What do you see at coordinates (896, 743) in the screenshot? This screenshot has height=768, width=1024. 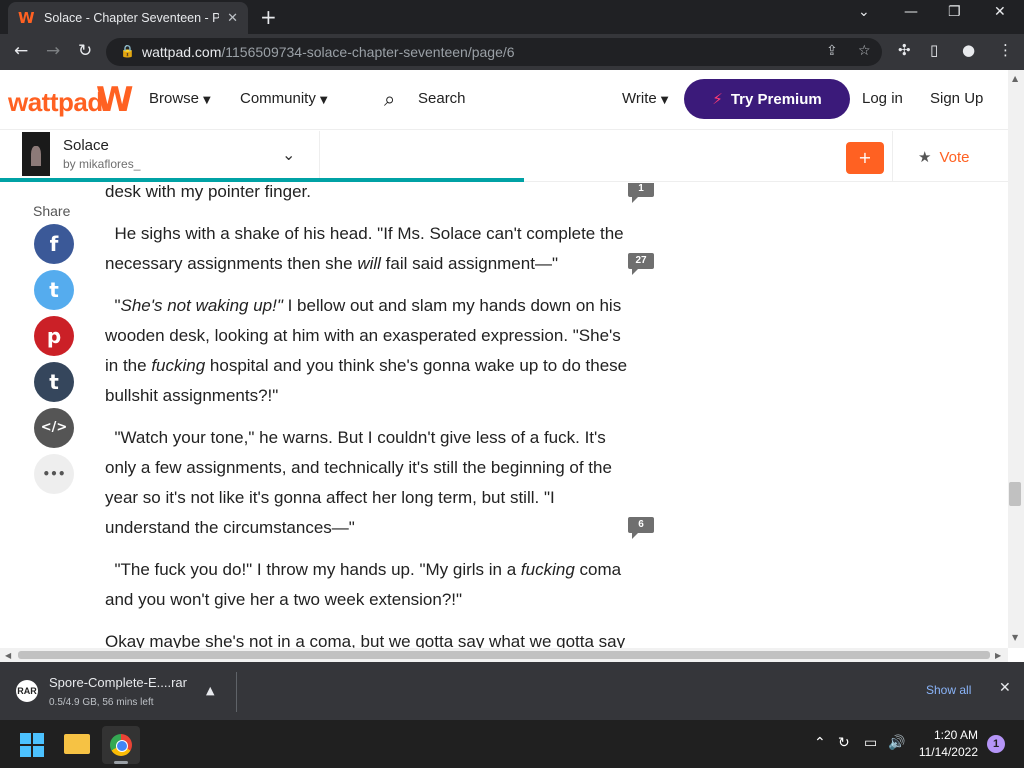 I see `volume-icon: 🔊` at bounding box center [896, 743].